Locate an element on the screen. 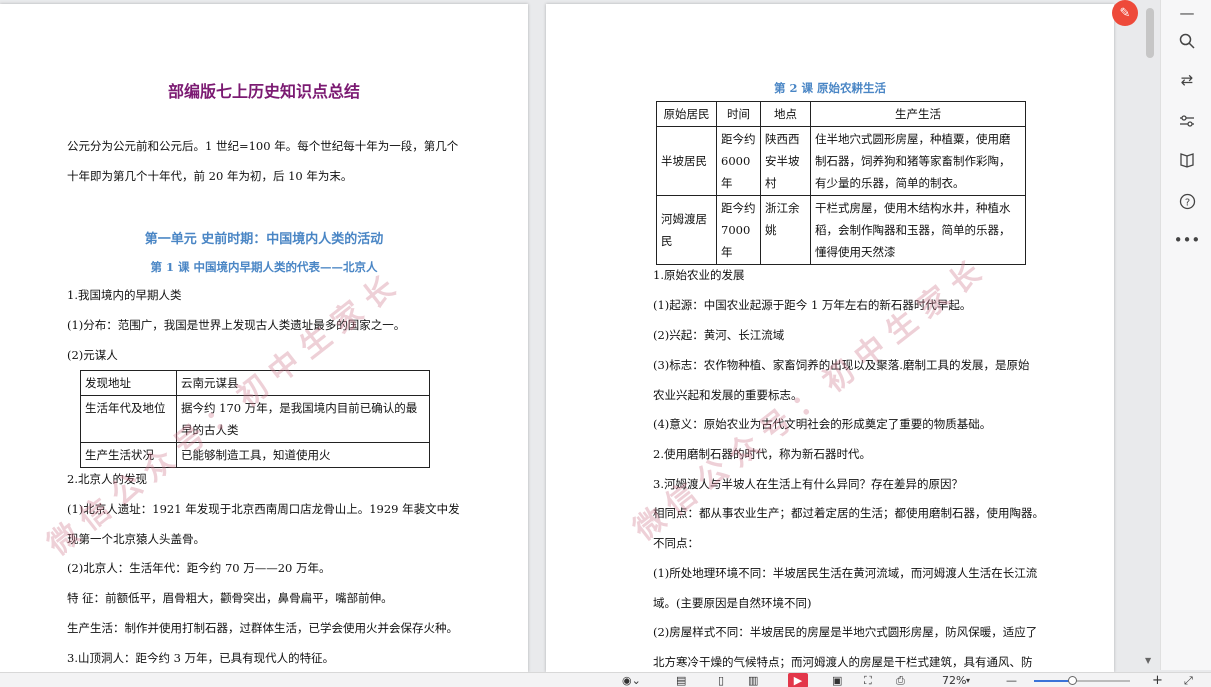 The width and height of the screenshot is (1211, 687). lesson-title: 第 2 课 原始农耕生活 is located at coordinates (829, 88).